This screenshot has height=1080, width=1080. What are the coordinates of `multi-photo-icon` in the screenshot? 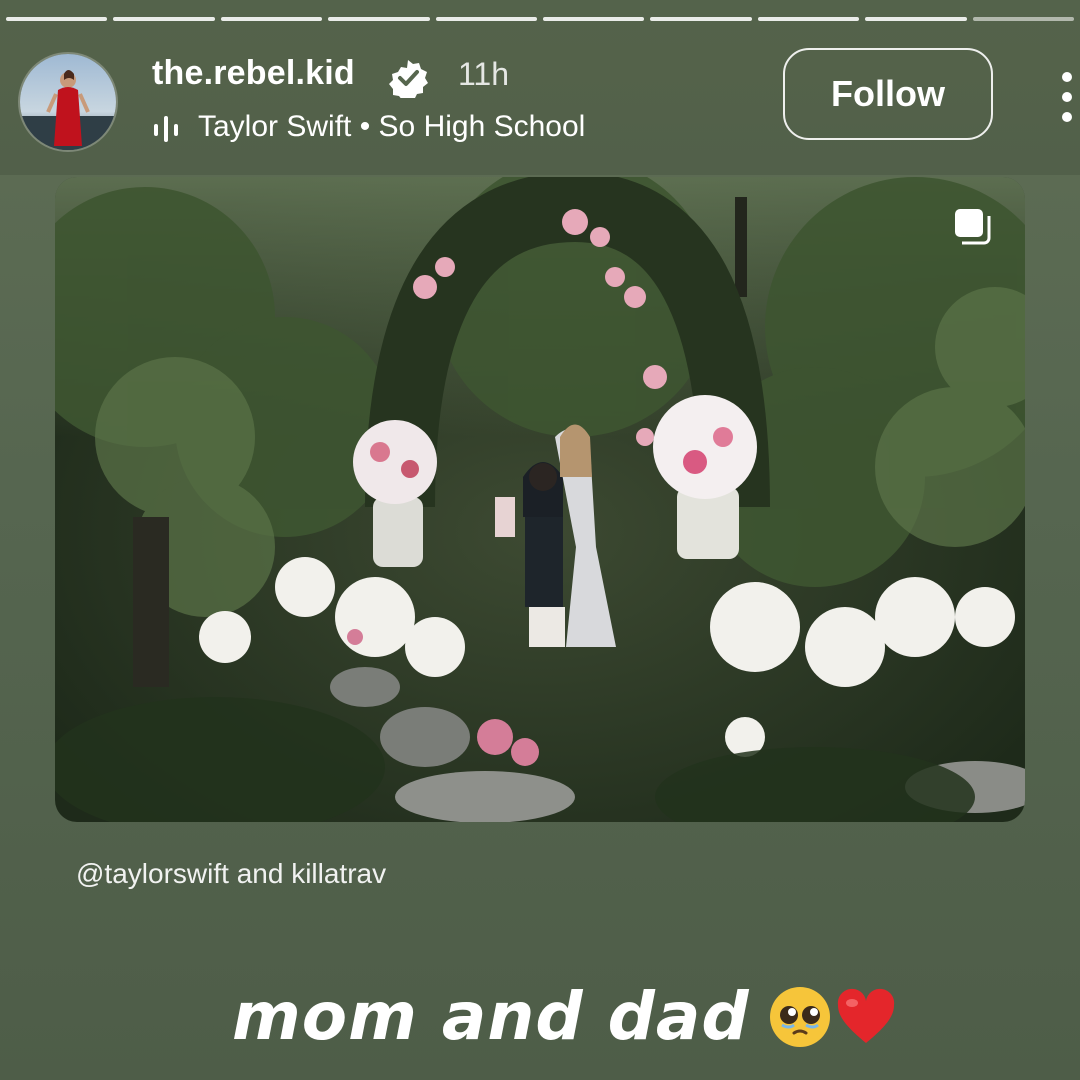 It's located at (973, 227).